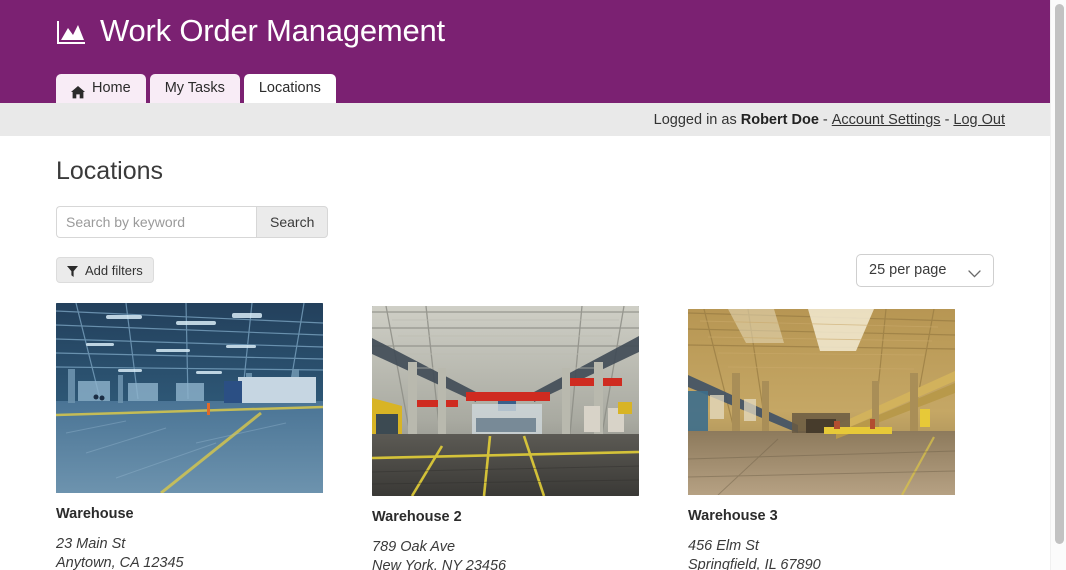  Describe the element at coordinates (417, 516) in the screenshot. I see `location-name: Warehouse 2` at that location.